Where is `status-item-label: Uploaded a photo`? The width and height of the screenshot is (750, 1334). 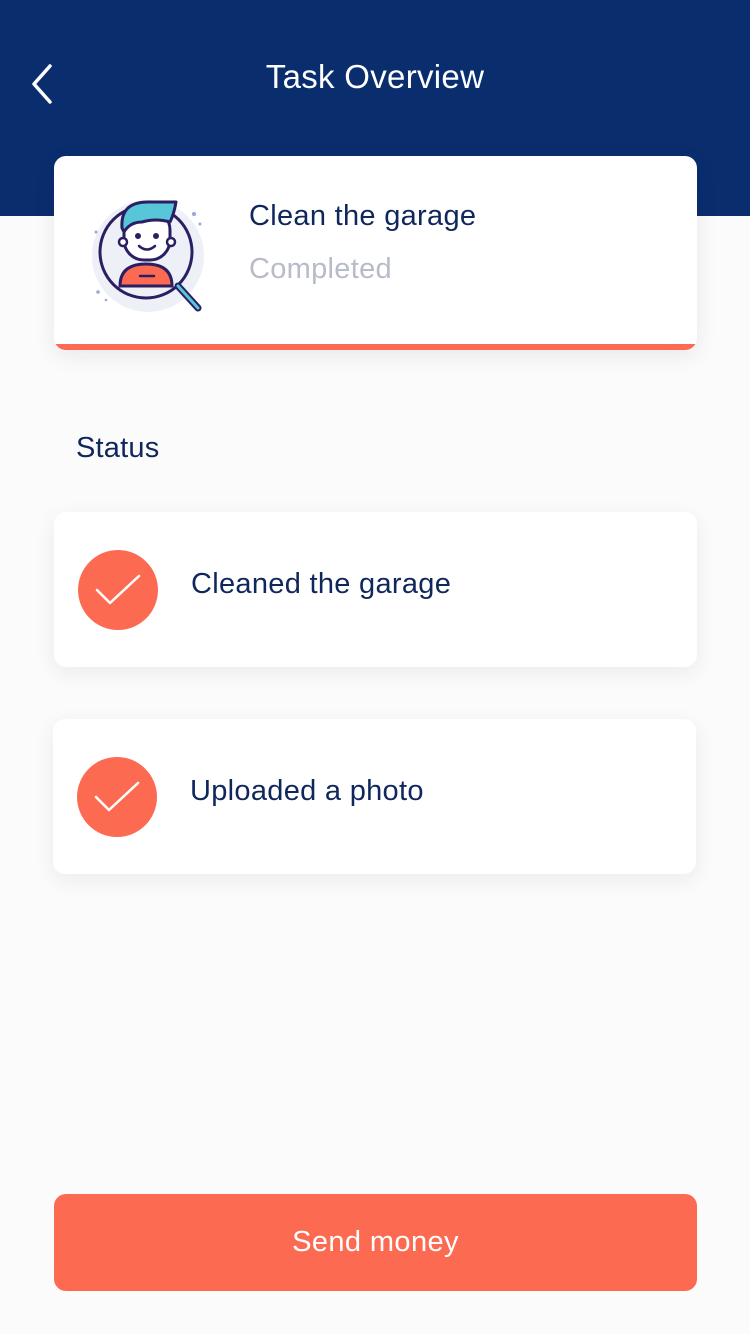
status-item-label: Uploaded a photo is located at coordinates (307, 791).